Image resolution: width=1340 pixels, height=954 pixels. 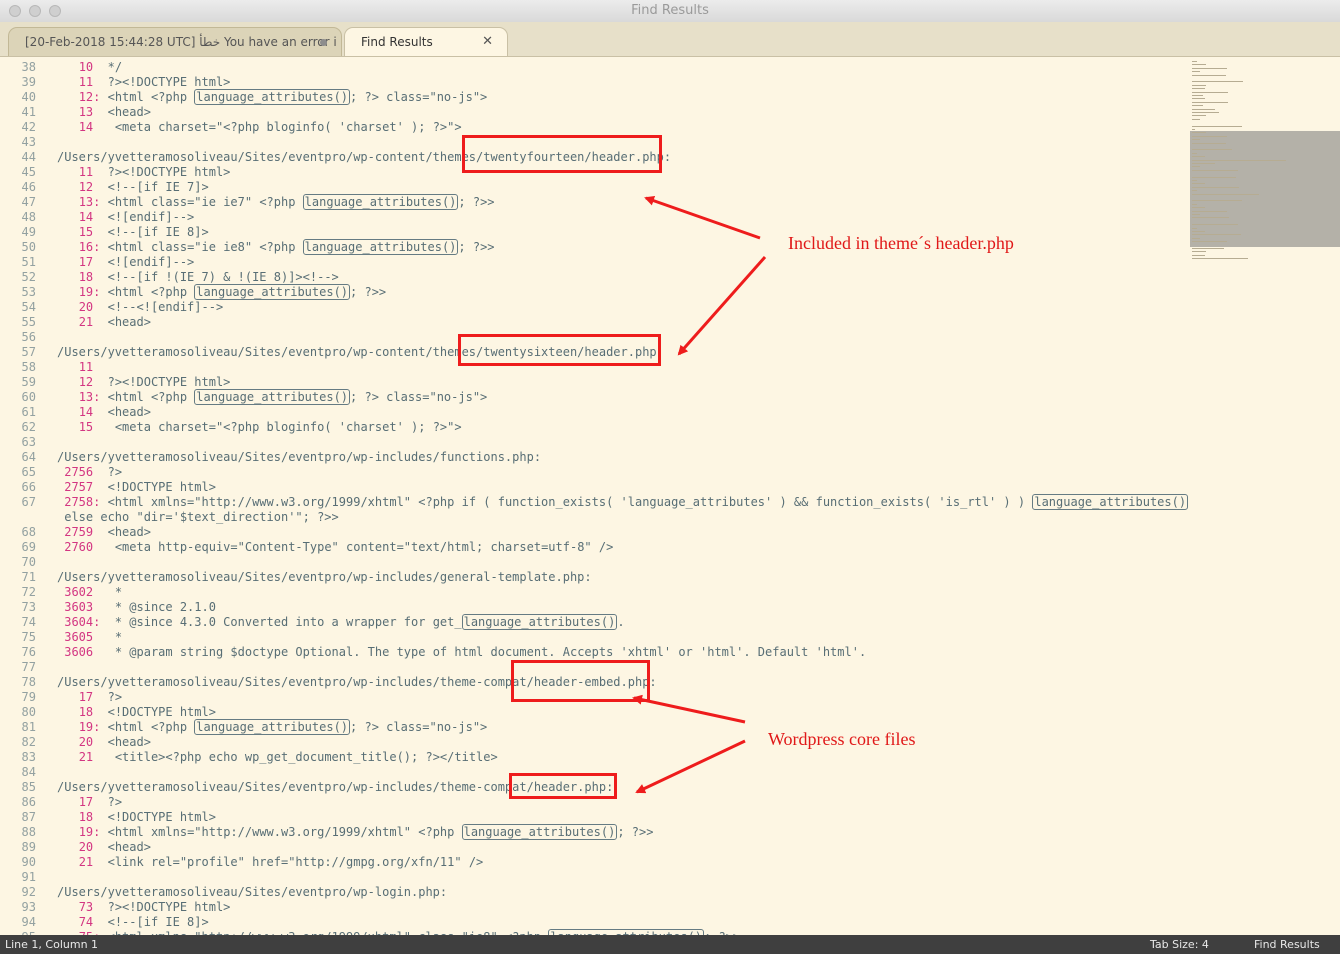 I want to click on highlight-box-twentysixteen, so click(x=559, y=350).